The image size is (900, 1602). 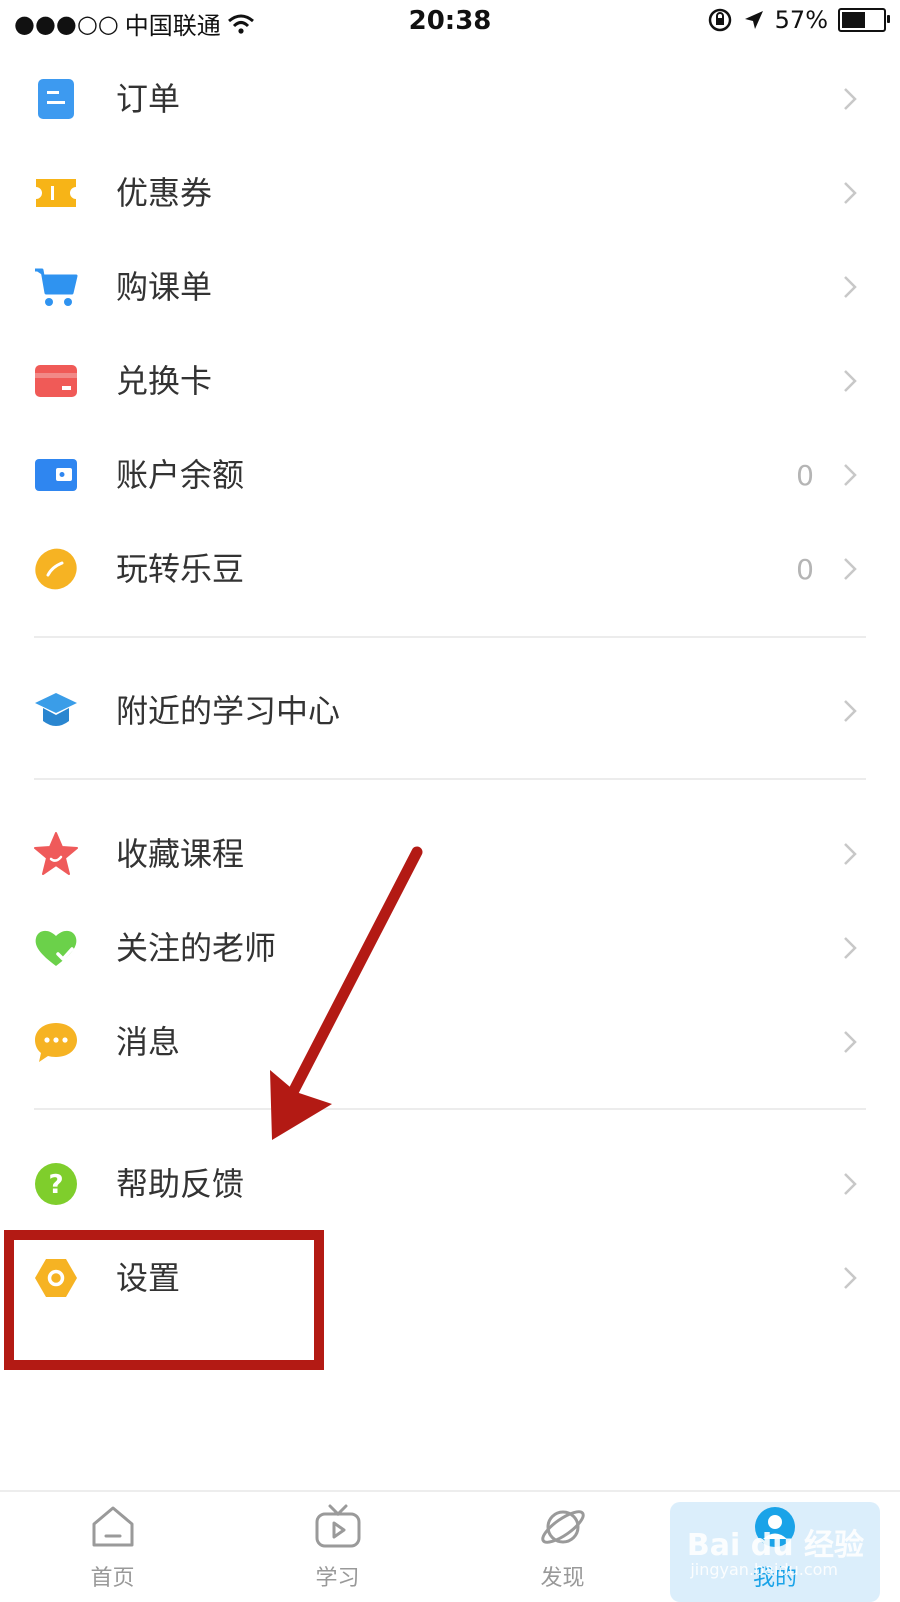 What do you see at coordinates (56, 853) in the screenshot?
I see `star-icon` at bounding box center [56, 853].